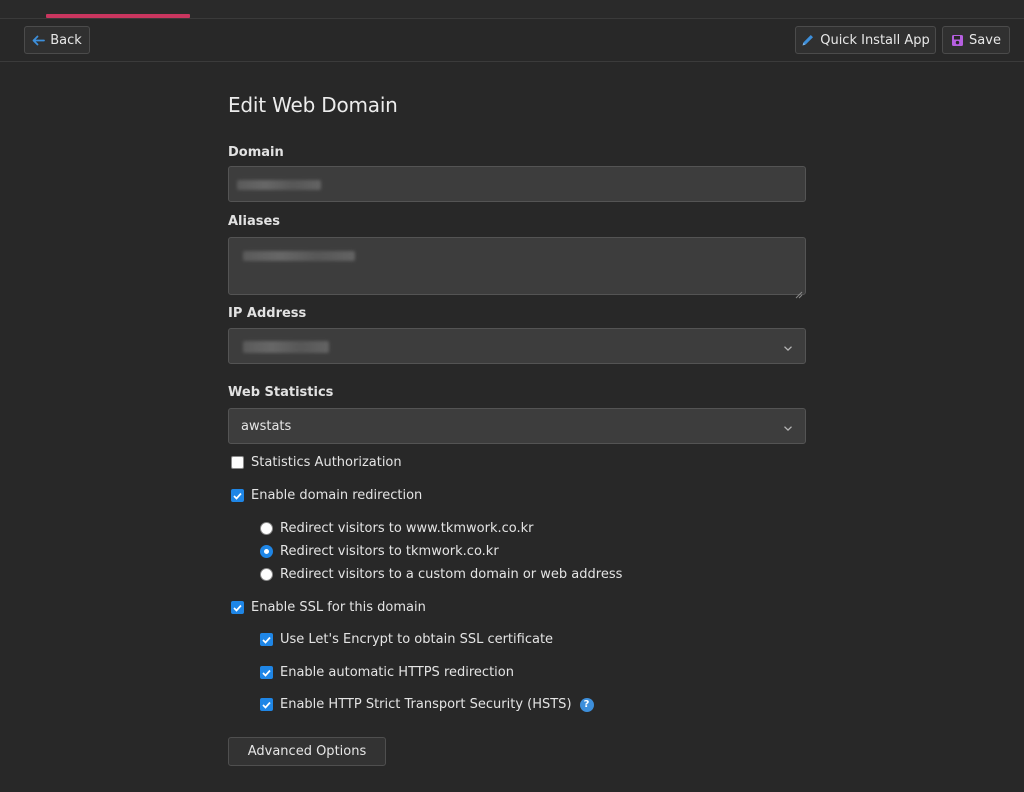 The height and width of the screenshot is (792, 1024). Describe the element at coordinates (118, 16) in the screenshot. I see `active-tab-indicator` at that location.